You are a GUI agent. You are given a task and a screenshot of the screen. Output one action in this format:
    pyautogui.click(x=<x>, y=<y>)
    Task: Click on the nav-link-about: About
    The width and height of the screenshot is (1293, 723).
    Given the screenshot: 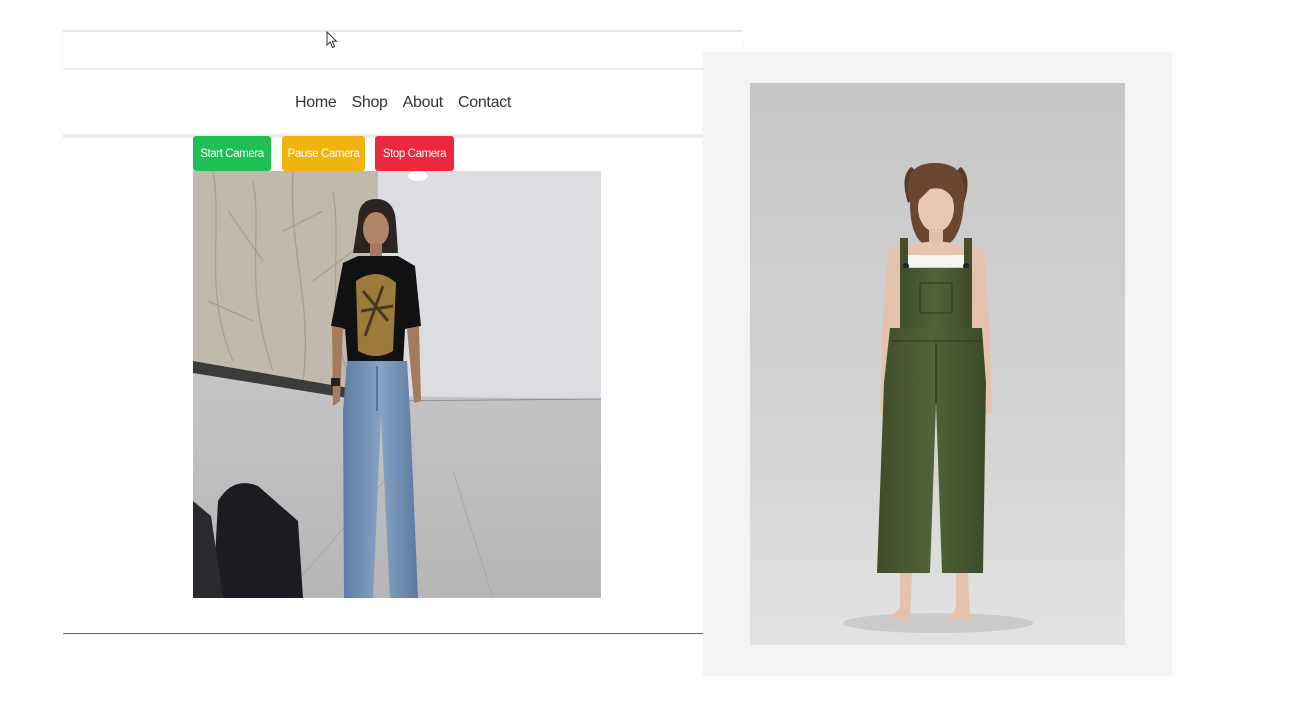 What is the action you would take?
    pyautogui.click(x=423, y=103)
    